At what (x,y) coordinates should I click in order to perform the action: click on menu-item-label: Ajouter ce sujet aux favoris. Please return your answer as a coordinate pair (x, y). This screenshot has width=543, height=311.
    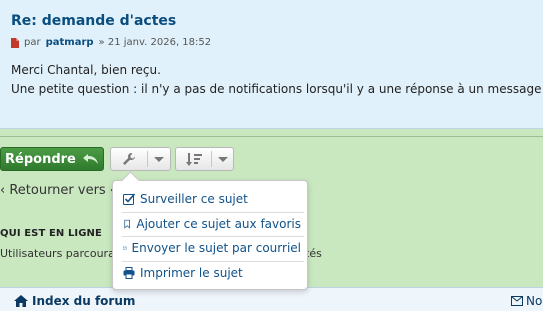
    Looking at the image, I should click on (218, 224).